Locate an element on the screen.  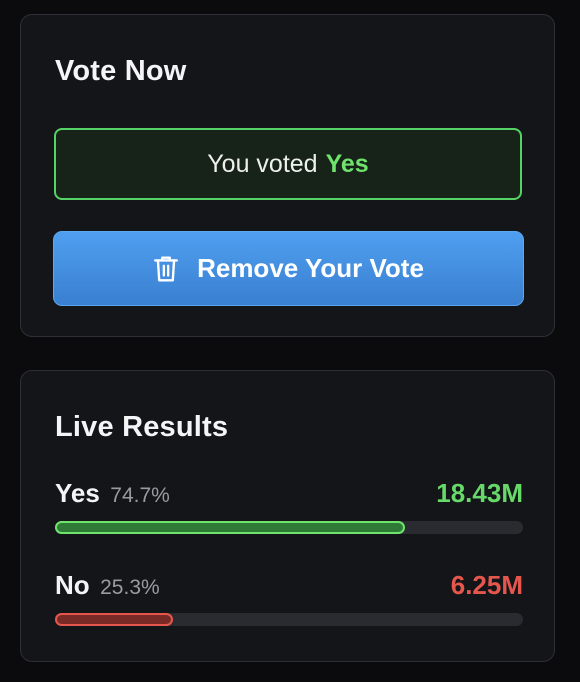
progress-fill-yes is located at coordinates (230, 527).